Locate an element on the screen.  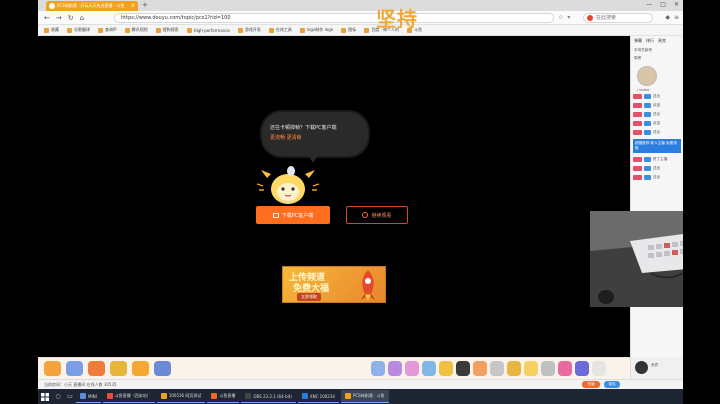
taskbar-app: 斗鱼直播 is located at coordinates (223, 396).